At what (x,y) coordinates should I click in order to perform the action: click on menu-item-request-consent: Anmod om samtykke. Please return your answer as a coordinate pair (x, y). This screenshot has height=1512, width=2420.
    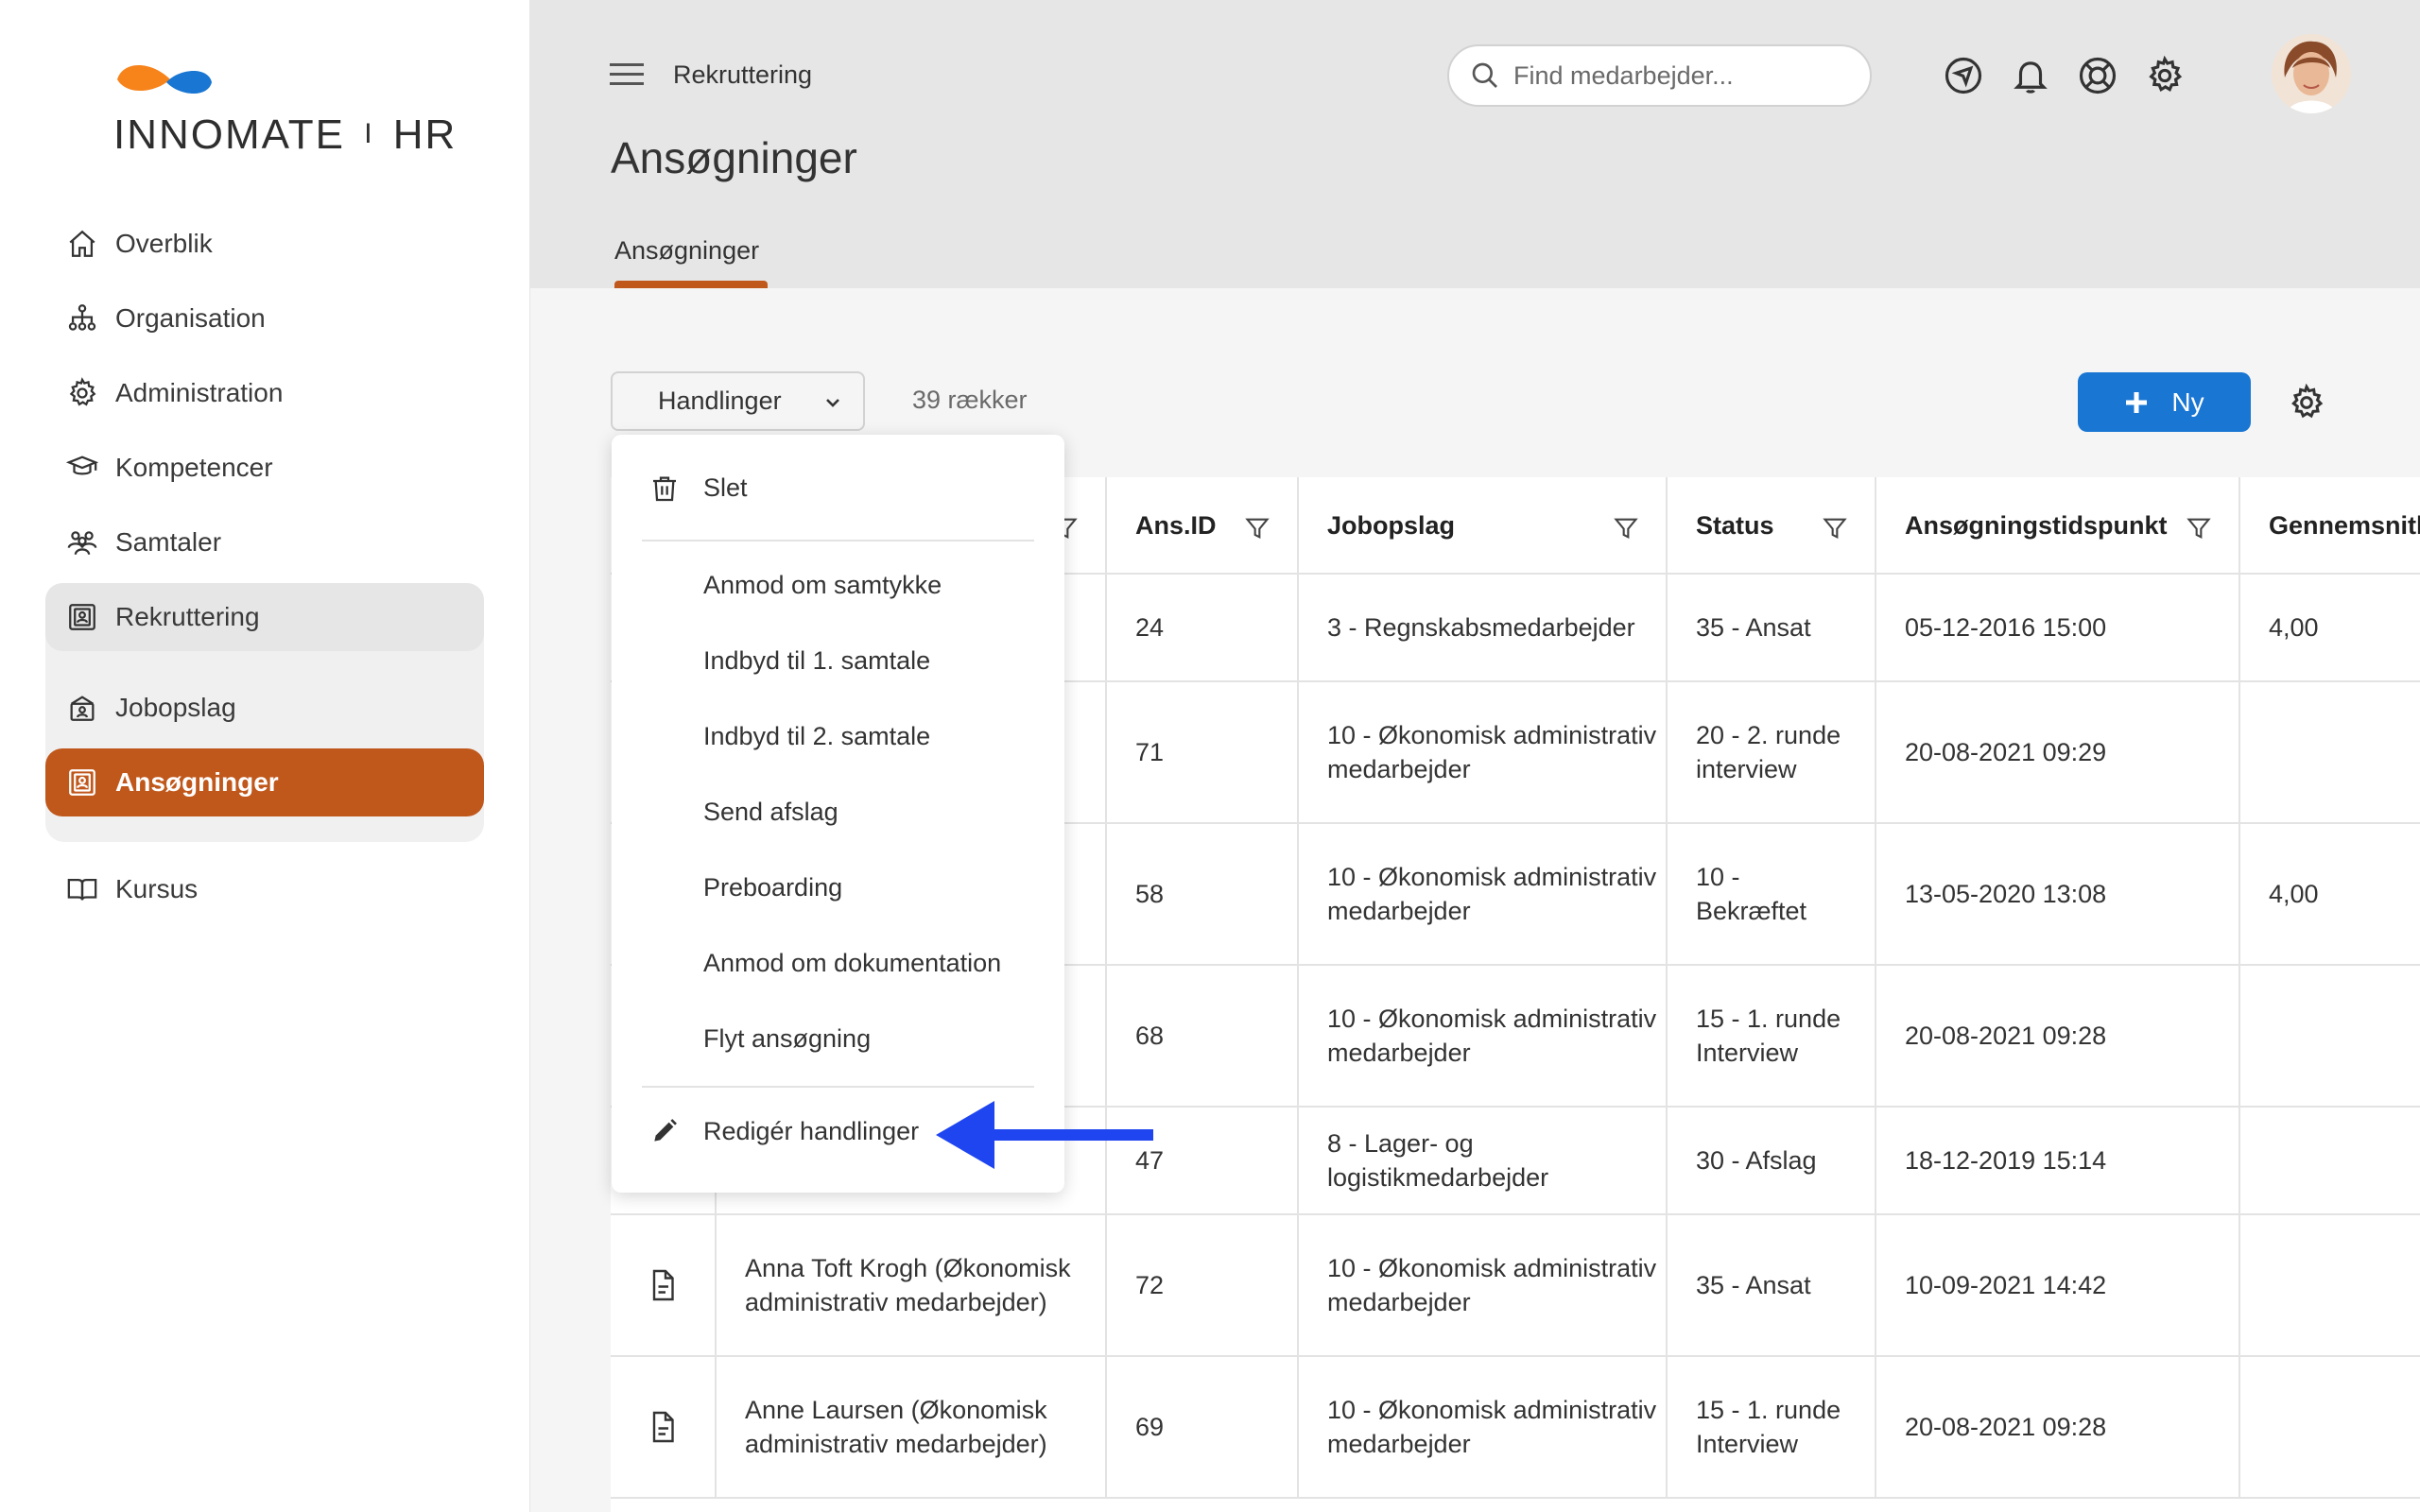
    Looking at the image, I should click on (838, 585).